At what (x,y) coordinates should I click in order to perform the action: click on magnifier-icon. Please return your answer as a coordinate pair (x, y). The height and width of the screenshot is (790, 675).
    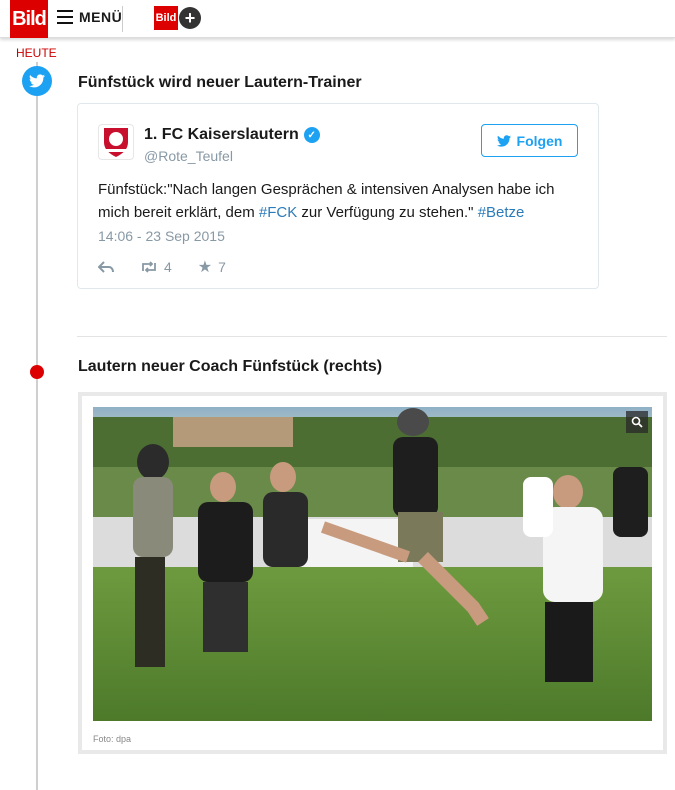
    Looking at the image, I should click on (637, 422).